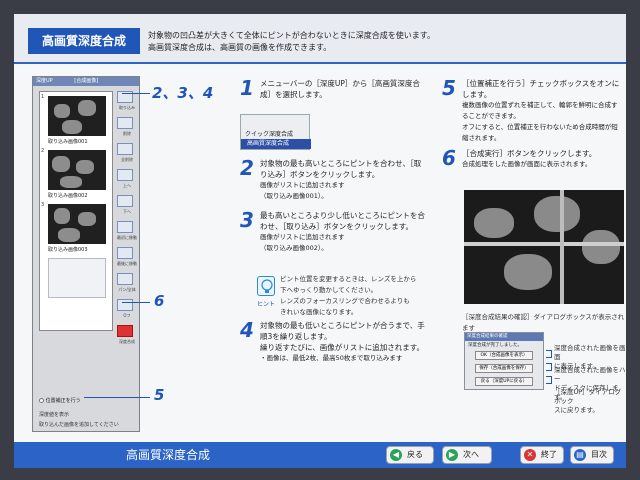  Describe the element at coordinates (320, 455) in the screenshot. I see `footer-bar: 高画質深度合成 ◀ 戻る ▶ 次へ ✕ 終了 ▤ 目次` at that location.